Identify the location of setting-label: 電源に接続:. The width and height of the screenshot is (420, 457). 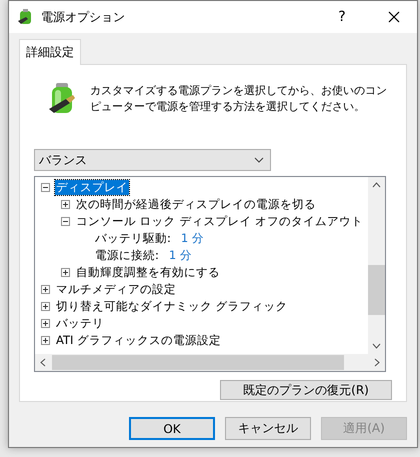
(127, 255).